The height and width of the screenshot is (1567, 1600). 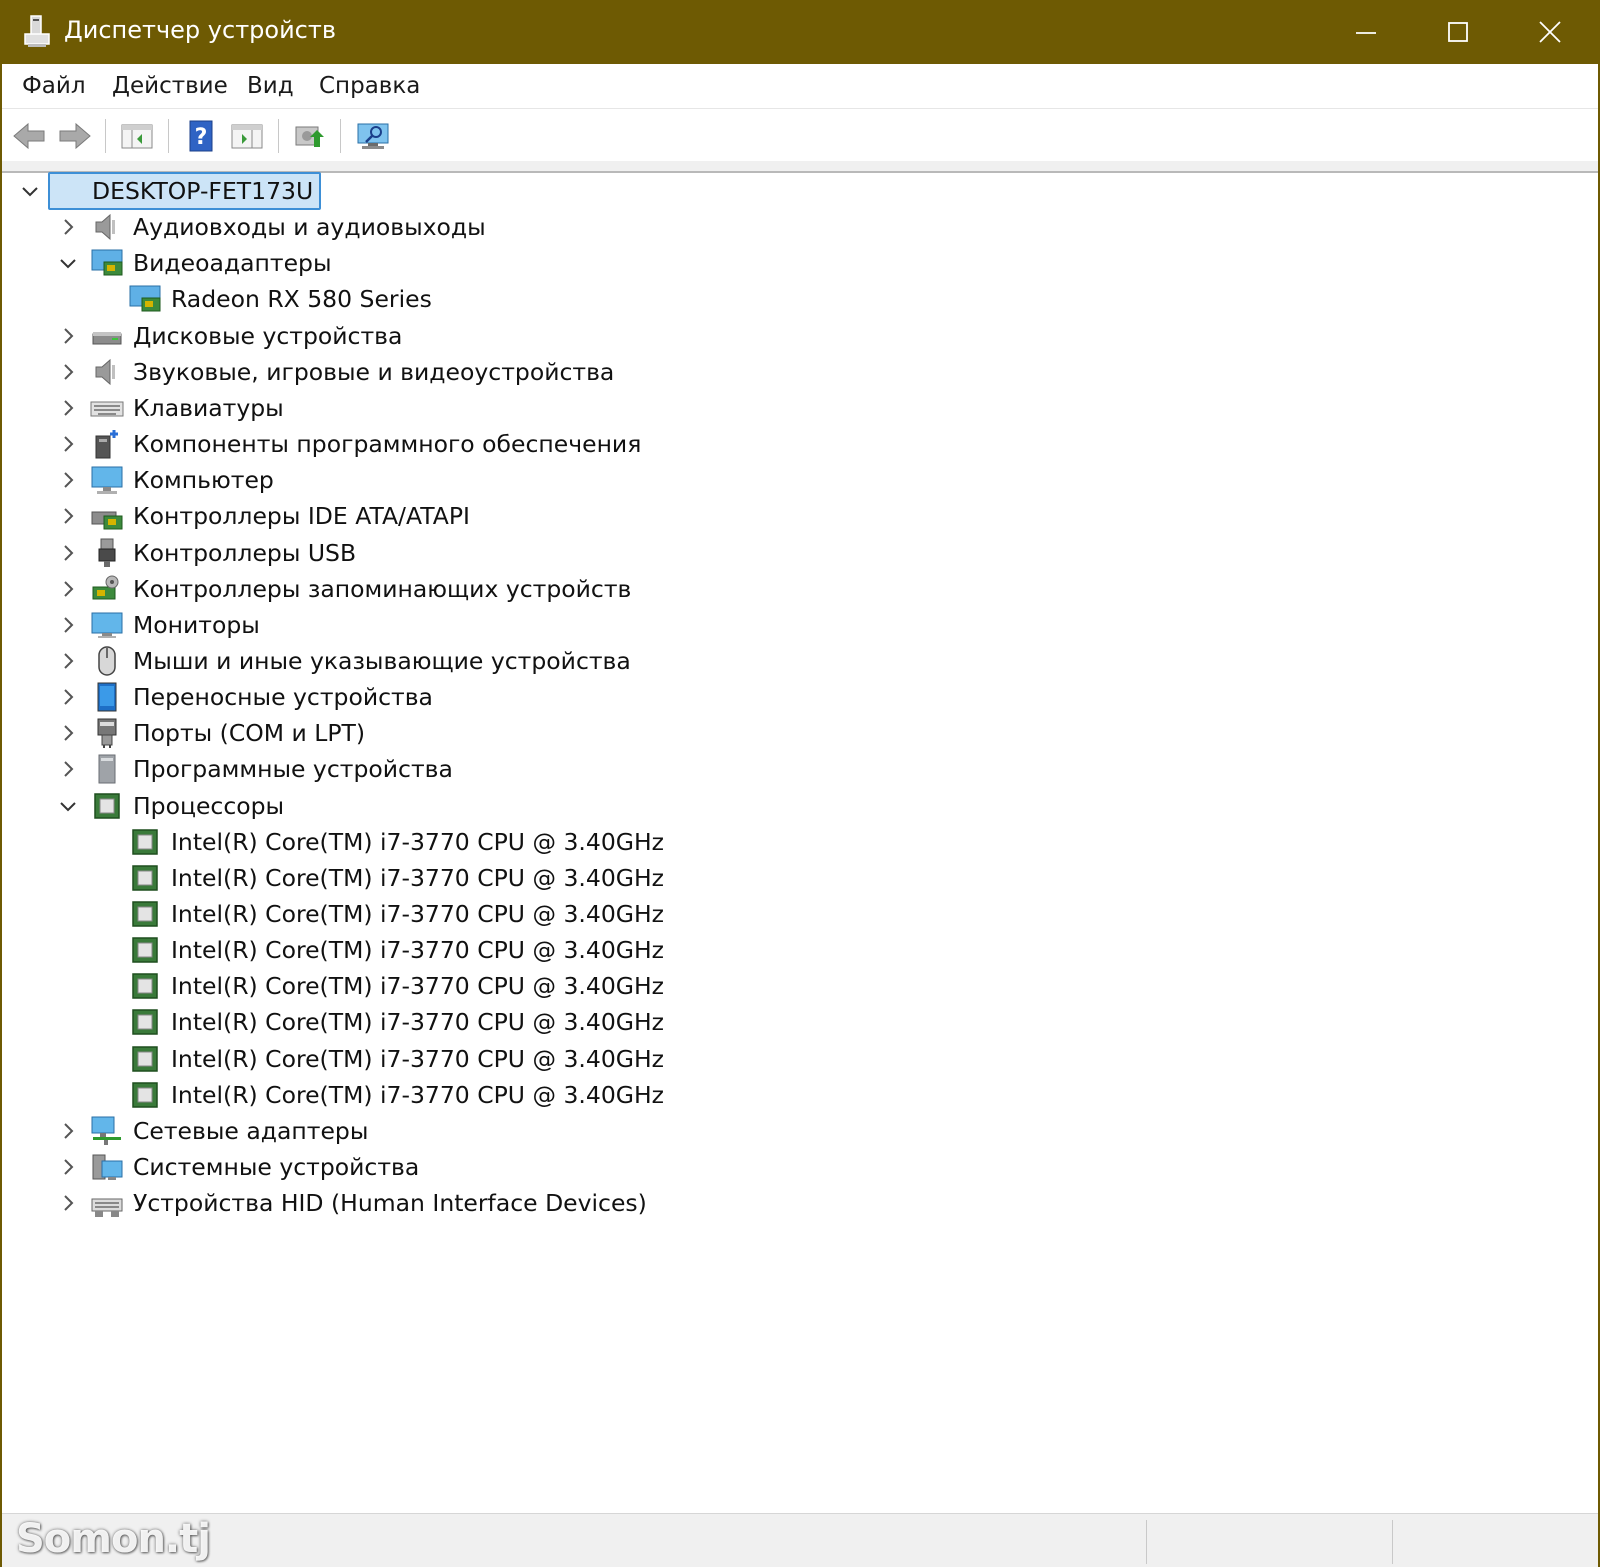 What do you see at coordinates (1550, 32) in the screenshot?
I see `close-button` at bounding box center [1550, 32].